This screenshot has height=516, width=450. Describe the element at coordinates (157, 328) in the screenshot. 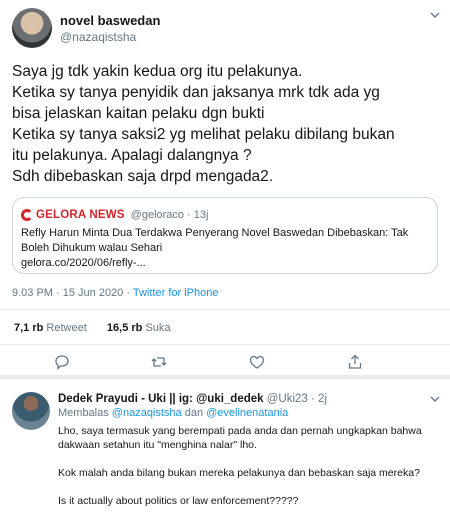

I see `like-label: Suka` at that location.